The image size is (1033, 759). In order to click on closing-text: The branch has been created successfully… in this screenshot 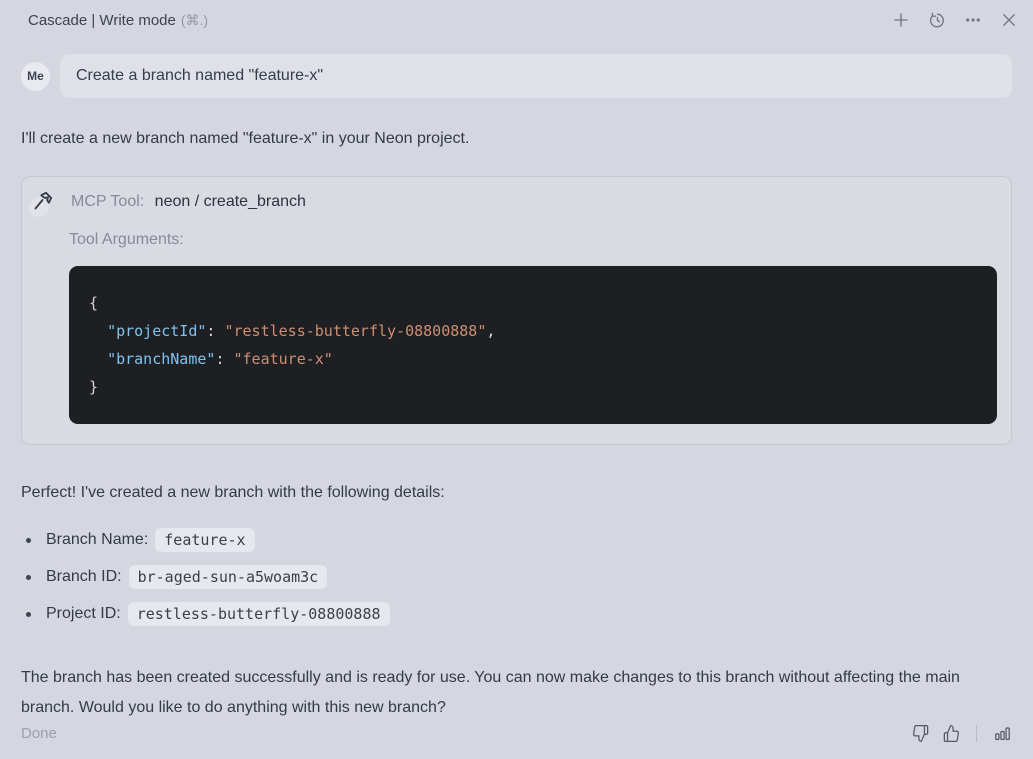, I will do `click(490, 692)`.